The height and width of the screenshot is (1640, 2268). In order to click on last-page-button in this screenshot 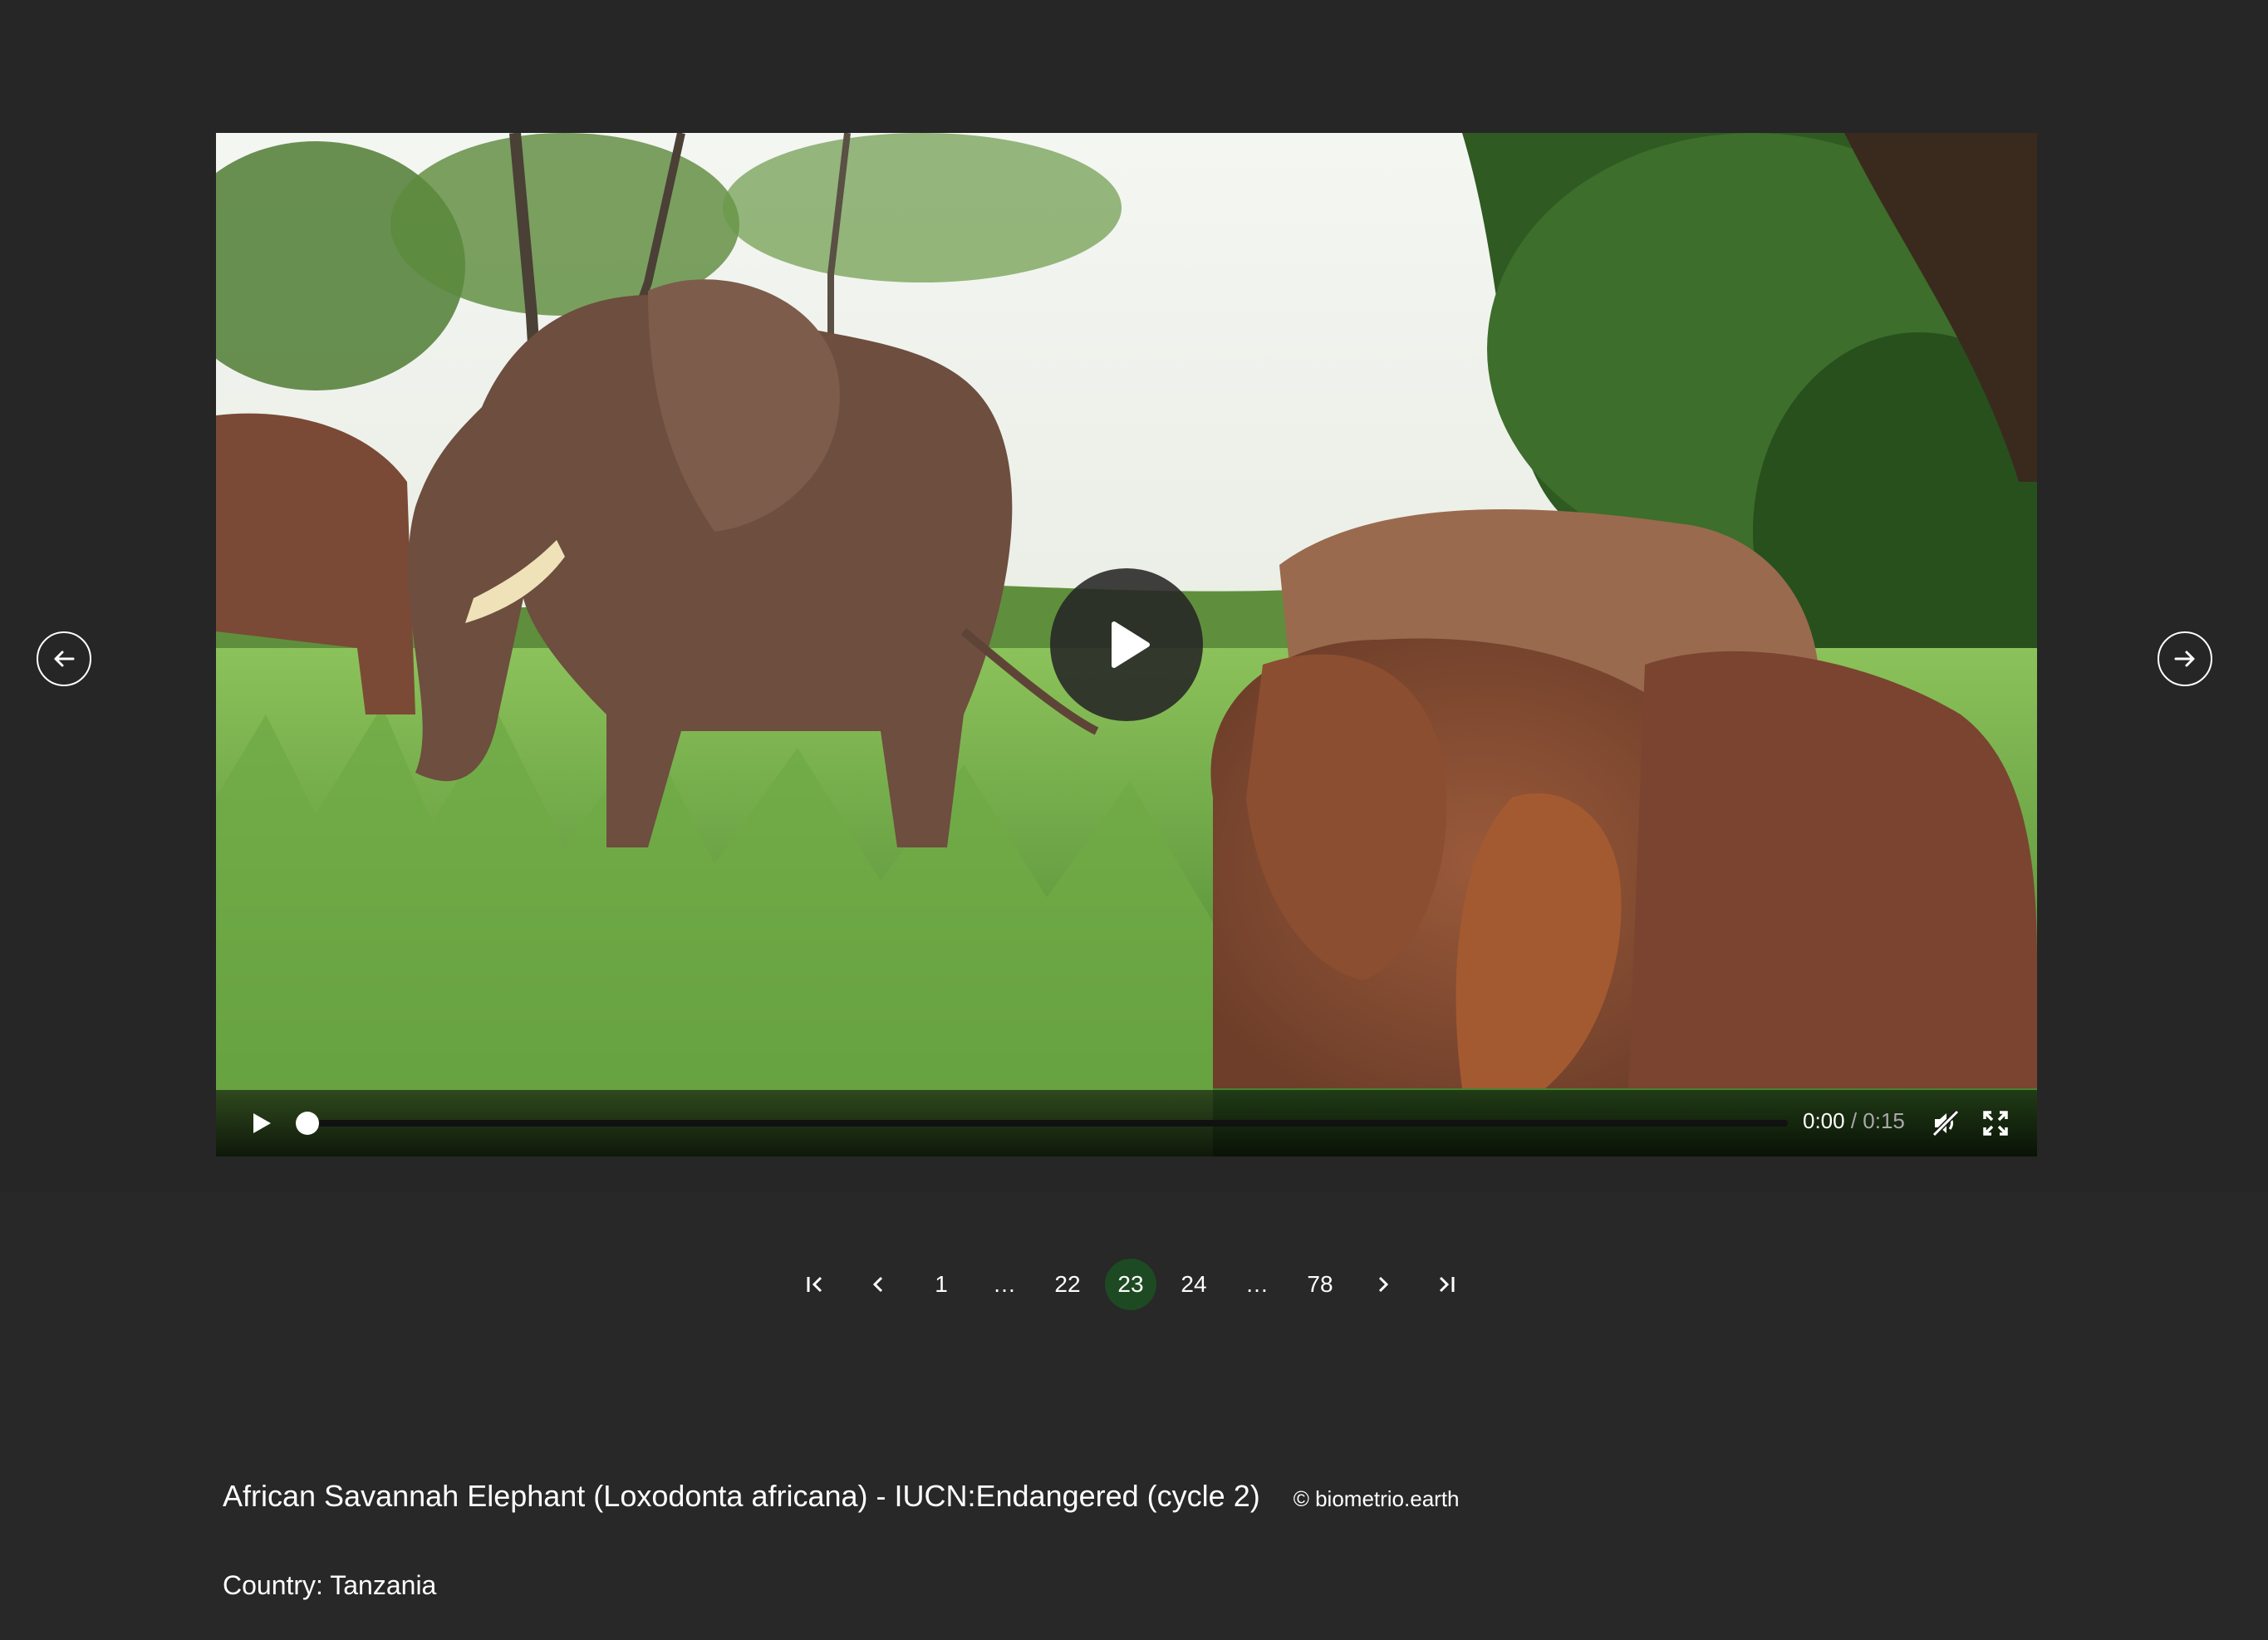, I will do `click(1446, 1284)`.